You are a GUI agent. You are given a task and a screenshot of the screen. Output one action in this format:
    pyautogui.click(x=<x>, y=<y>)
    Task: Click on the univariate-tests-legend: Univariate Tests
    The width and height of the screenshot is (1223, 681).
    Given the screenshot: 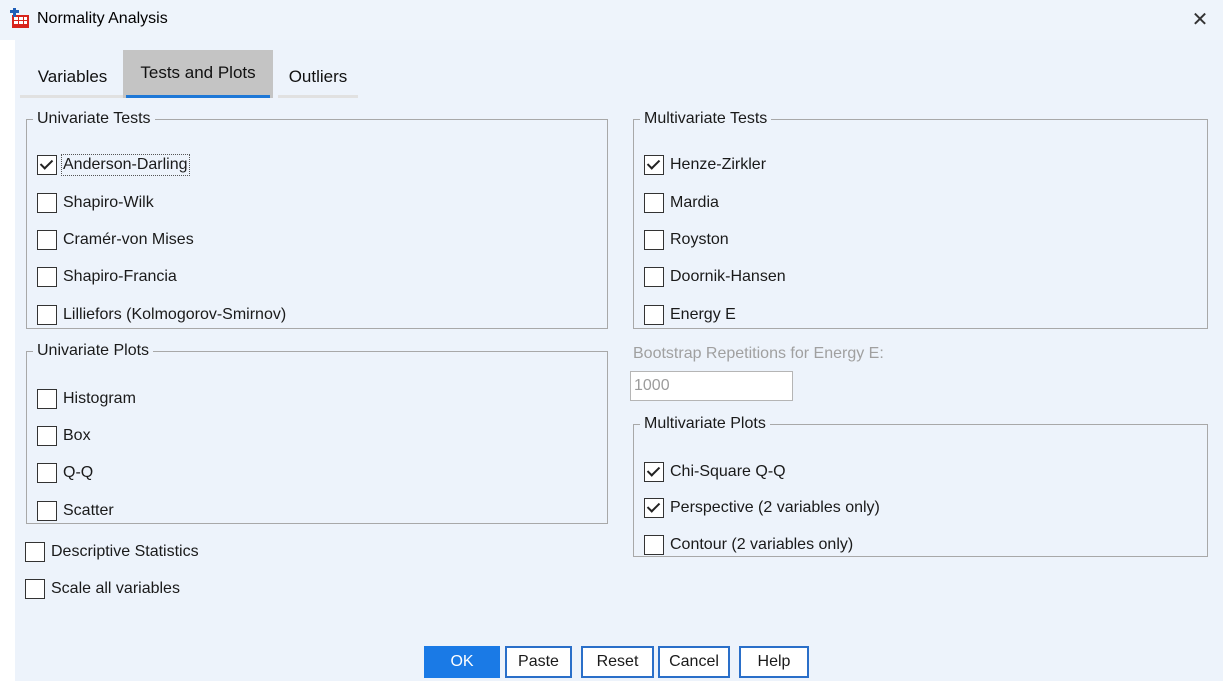 What is the action you would take?
    pyautogui.click(x=94, y=118)
    